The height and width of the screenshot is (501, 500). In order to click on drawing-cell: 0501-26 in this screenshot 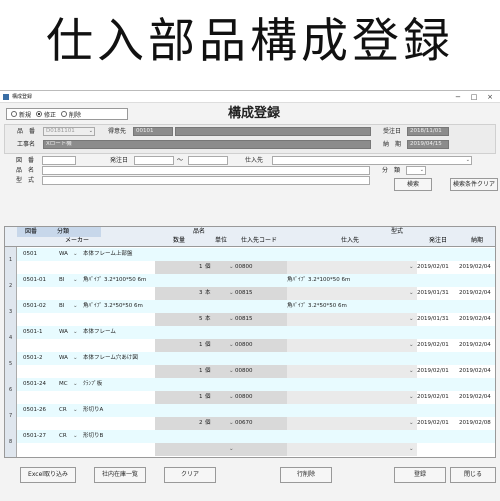, I will do `click(34, 410)`.